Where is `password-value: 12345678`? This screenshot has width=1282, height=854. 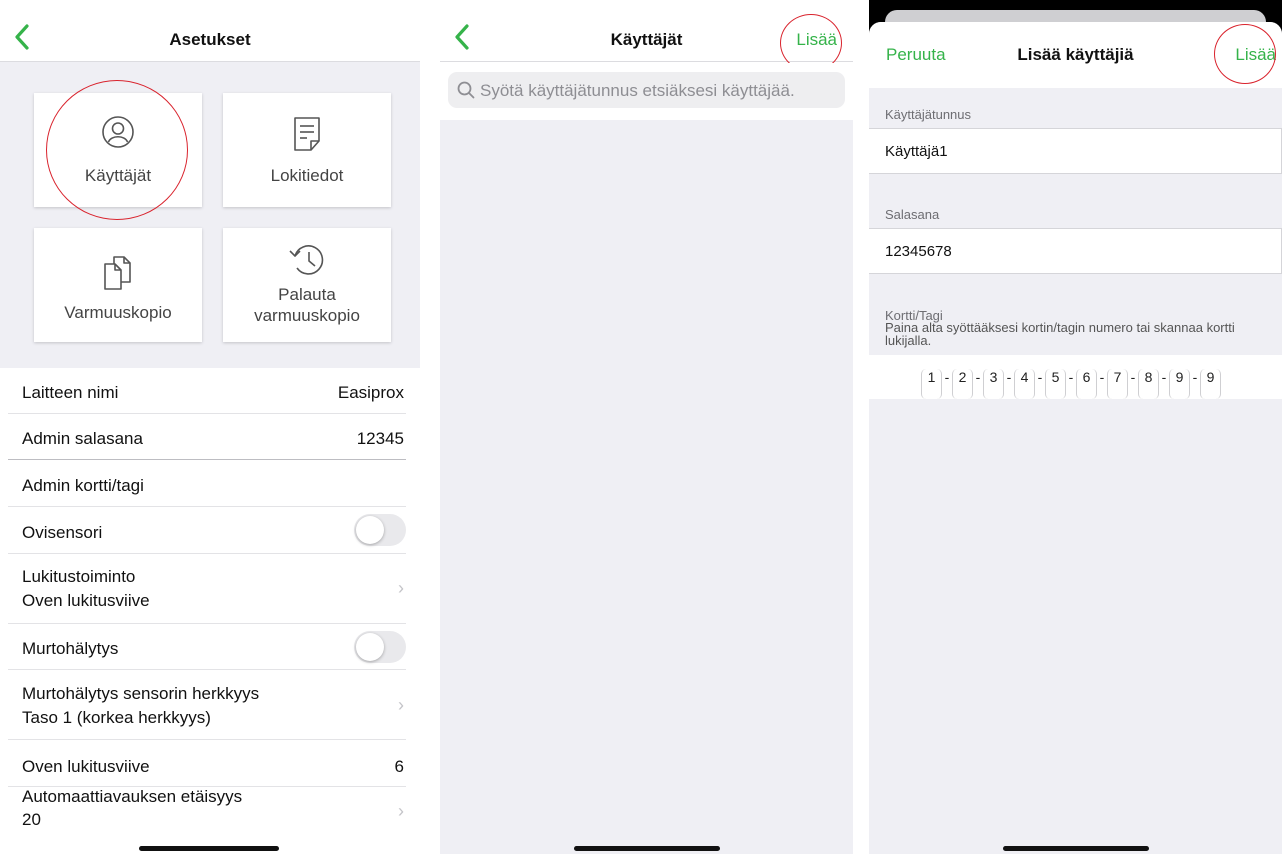
password-value: 12345678 is located at coordinates (918, 251).